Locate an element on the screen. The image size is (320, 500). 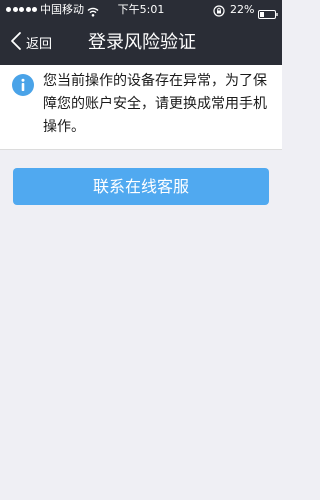
back-button: 返回 is located at coordinates (31, 42).